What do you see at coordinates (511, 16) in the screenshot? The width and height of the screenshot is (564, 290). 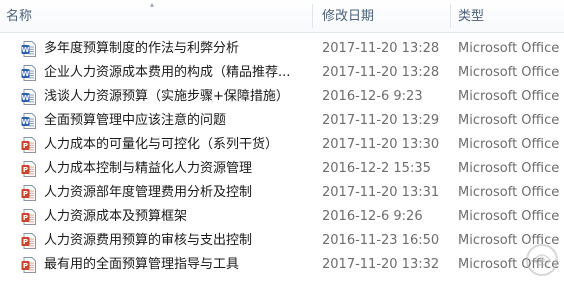 I see `column-header-type: 类型` at bounding box center [511, 16].